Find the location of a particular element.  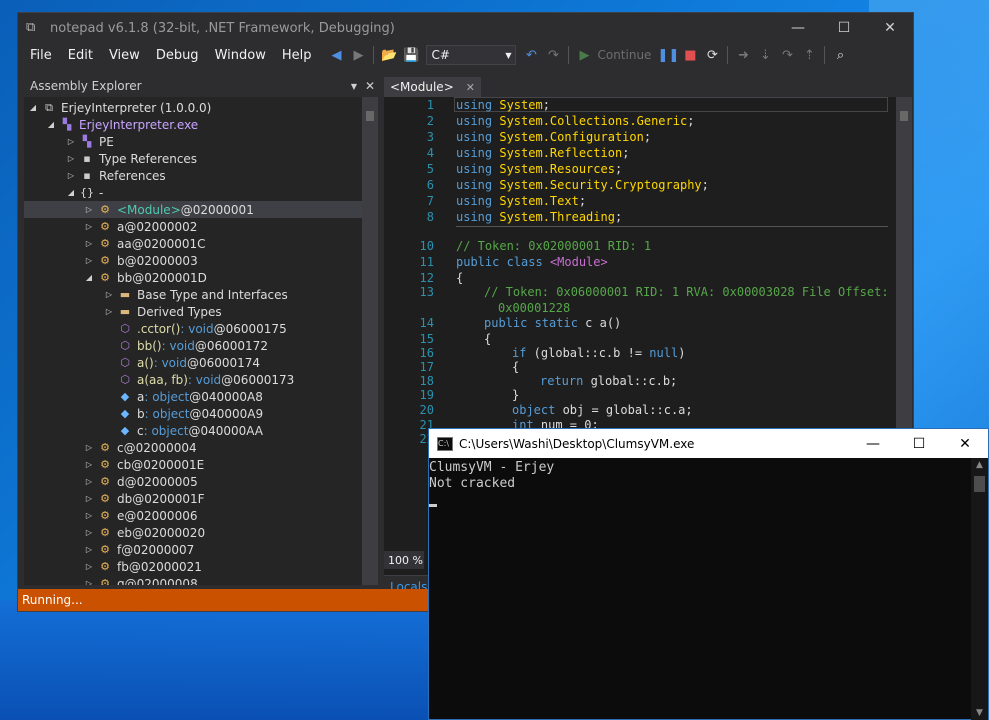

undo-icon: ↶ is located at coordinates (531, 55).